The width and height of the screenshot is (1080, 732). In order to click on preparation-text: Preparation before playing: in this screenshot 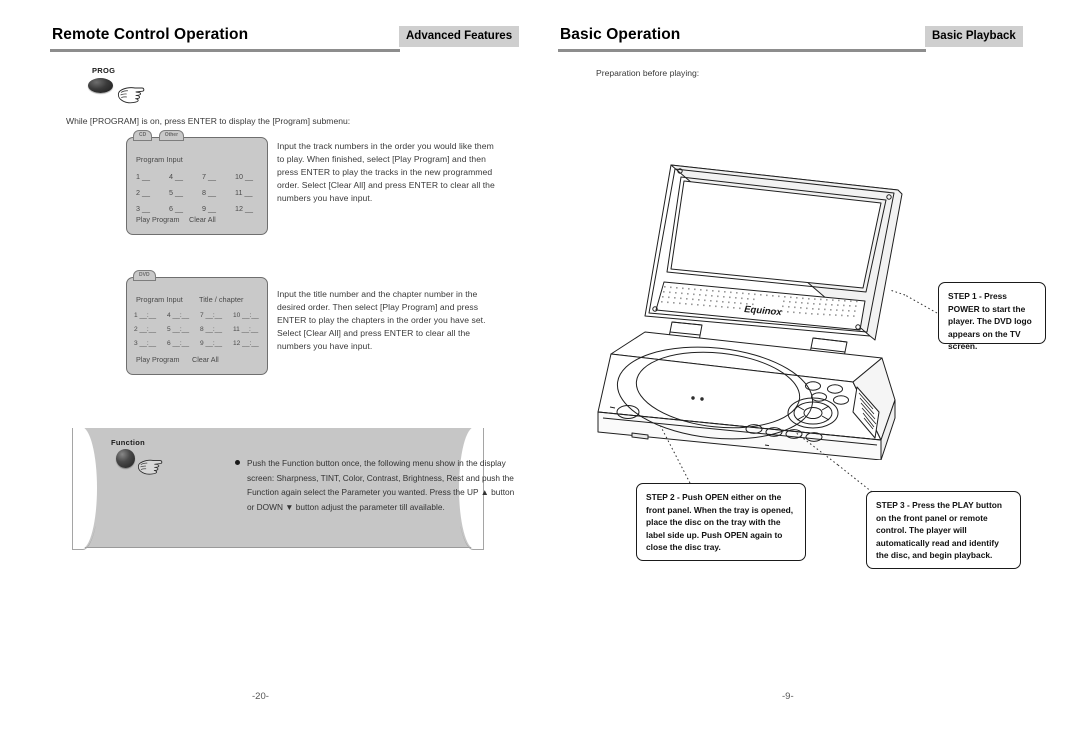, I will do `click(648, 73)`.